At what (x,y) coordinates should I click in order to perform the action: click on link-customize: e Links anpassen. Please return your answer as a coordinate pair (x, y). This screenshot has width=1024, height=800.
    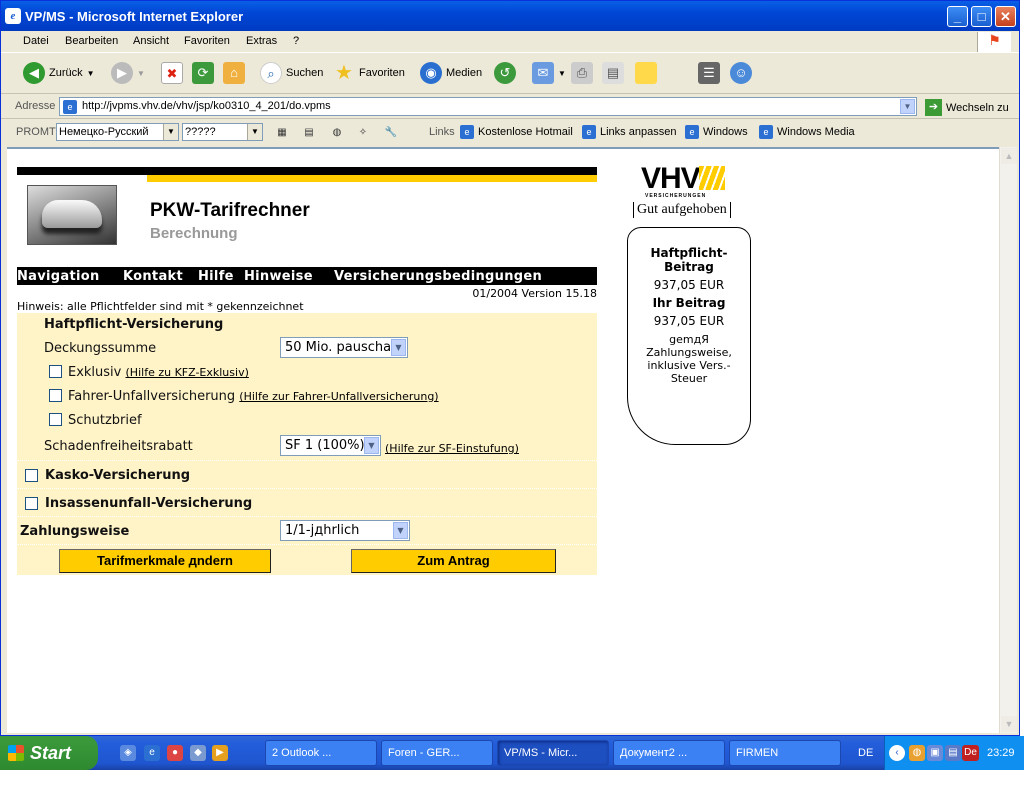
    Looking at the image, I should click on (629, 132).